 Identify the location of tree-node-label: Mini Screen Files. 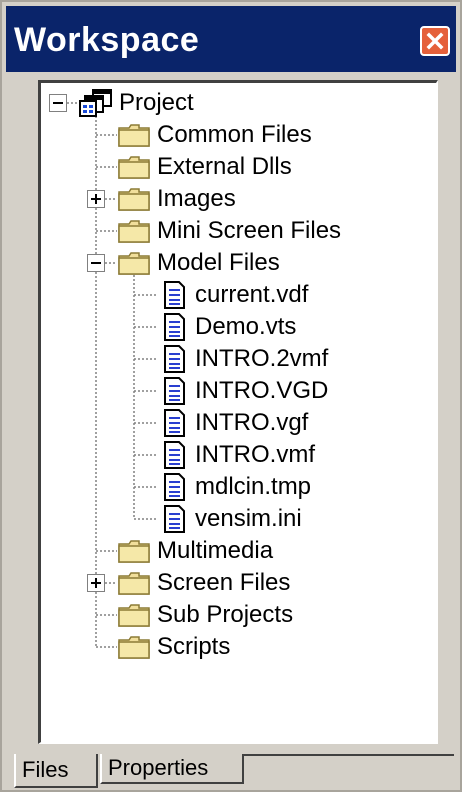
(249, 230).